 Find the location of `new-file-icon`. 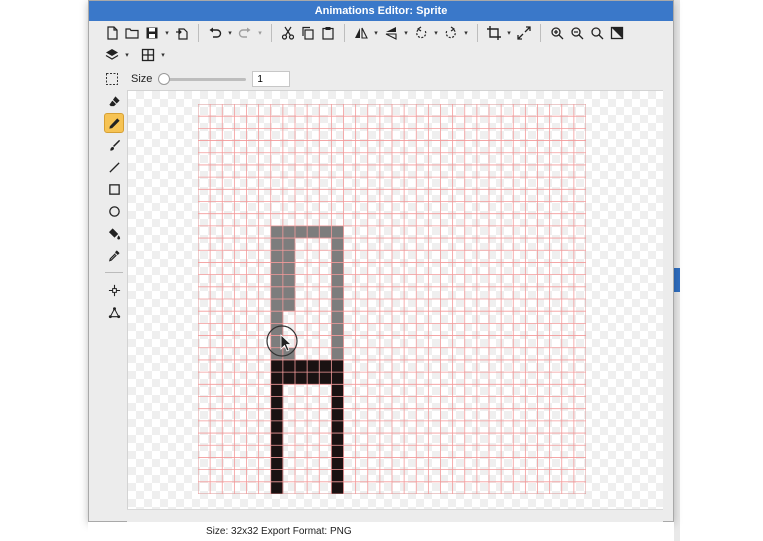

new-file-icon is located at coordinates (112, 33).